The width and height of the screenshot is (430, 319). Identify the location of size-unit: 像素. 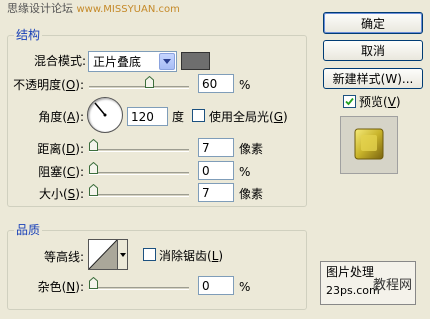
(251, 194).